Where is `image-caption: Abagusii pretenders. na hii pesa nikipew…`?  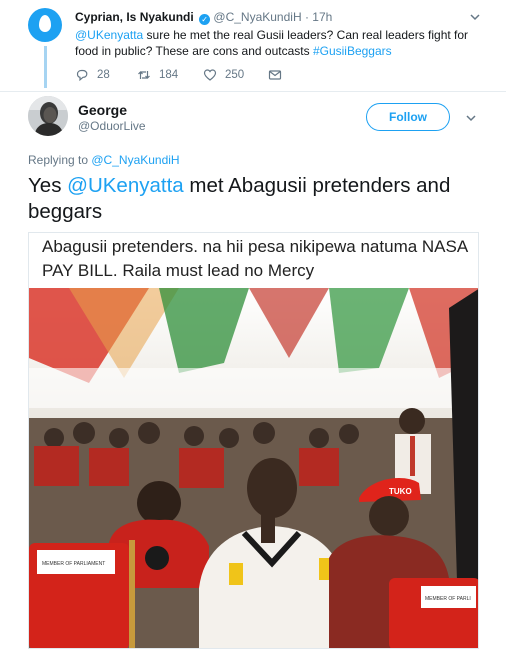
image-caption: Abagusii pretenders. na hii pesa nikipew… is located at coordinates (255, 258).